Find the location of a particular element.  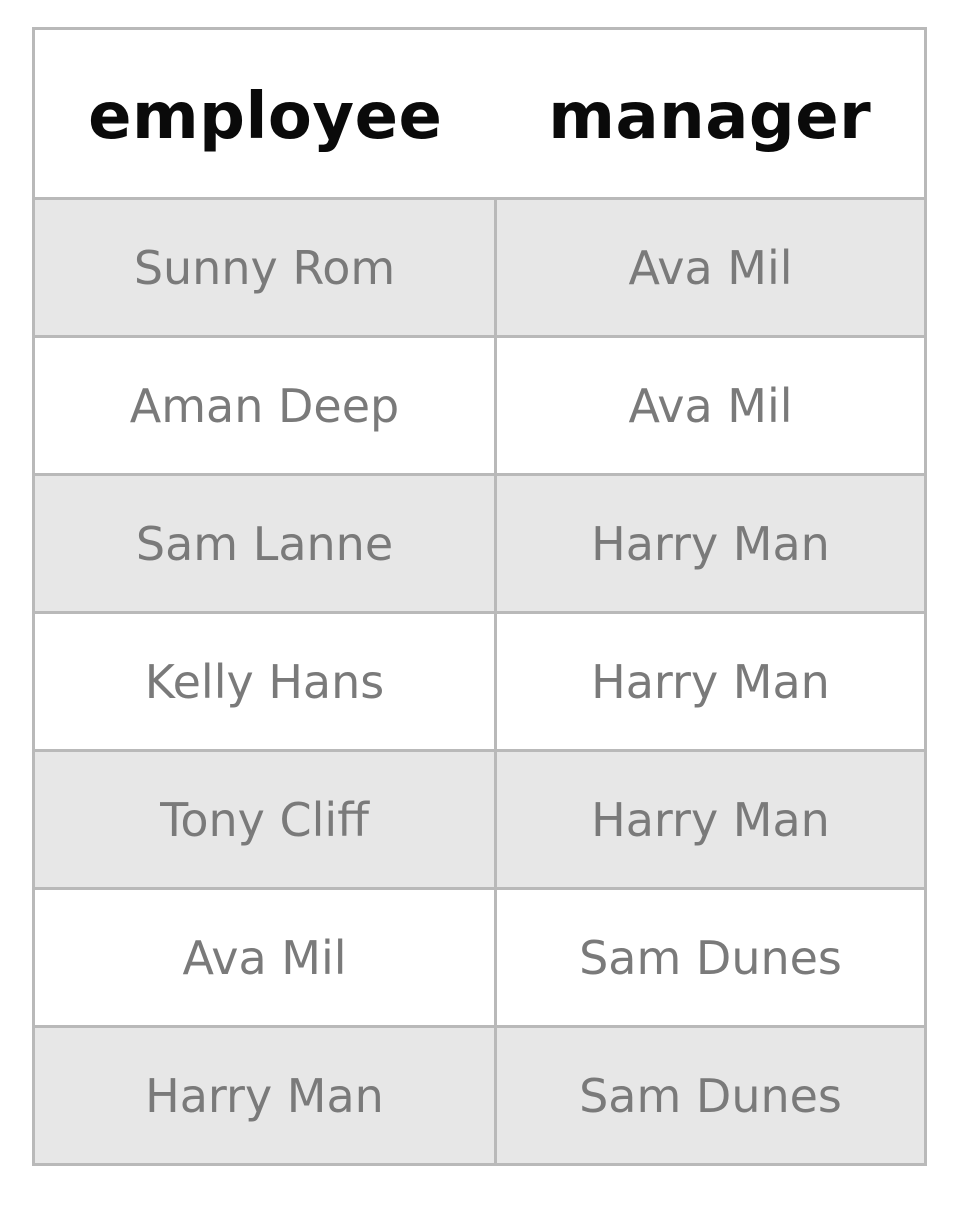

table-row: Harry Man Sam Dunes is located at coordinates (479, 1095).